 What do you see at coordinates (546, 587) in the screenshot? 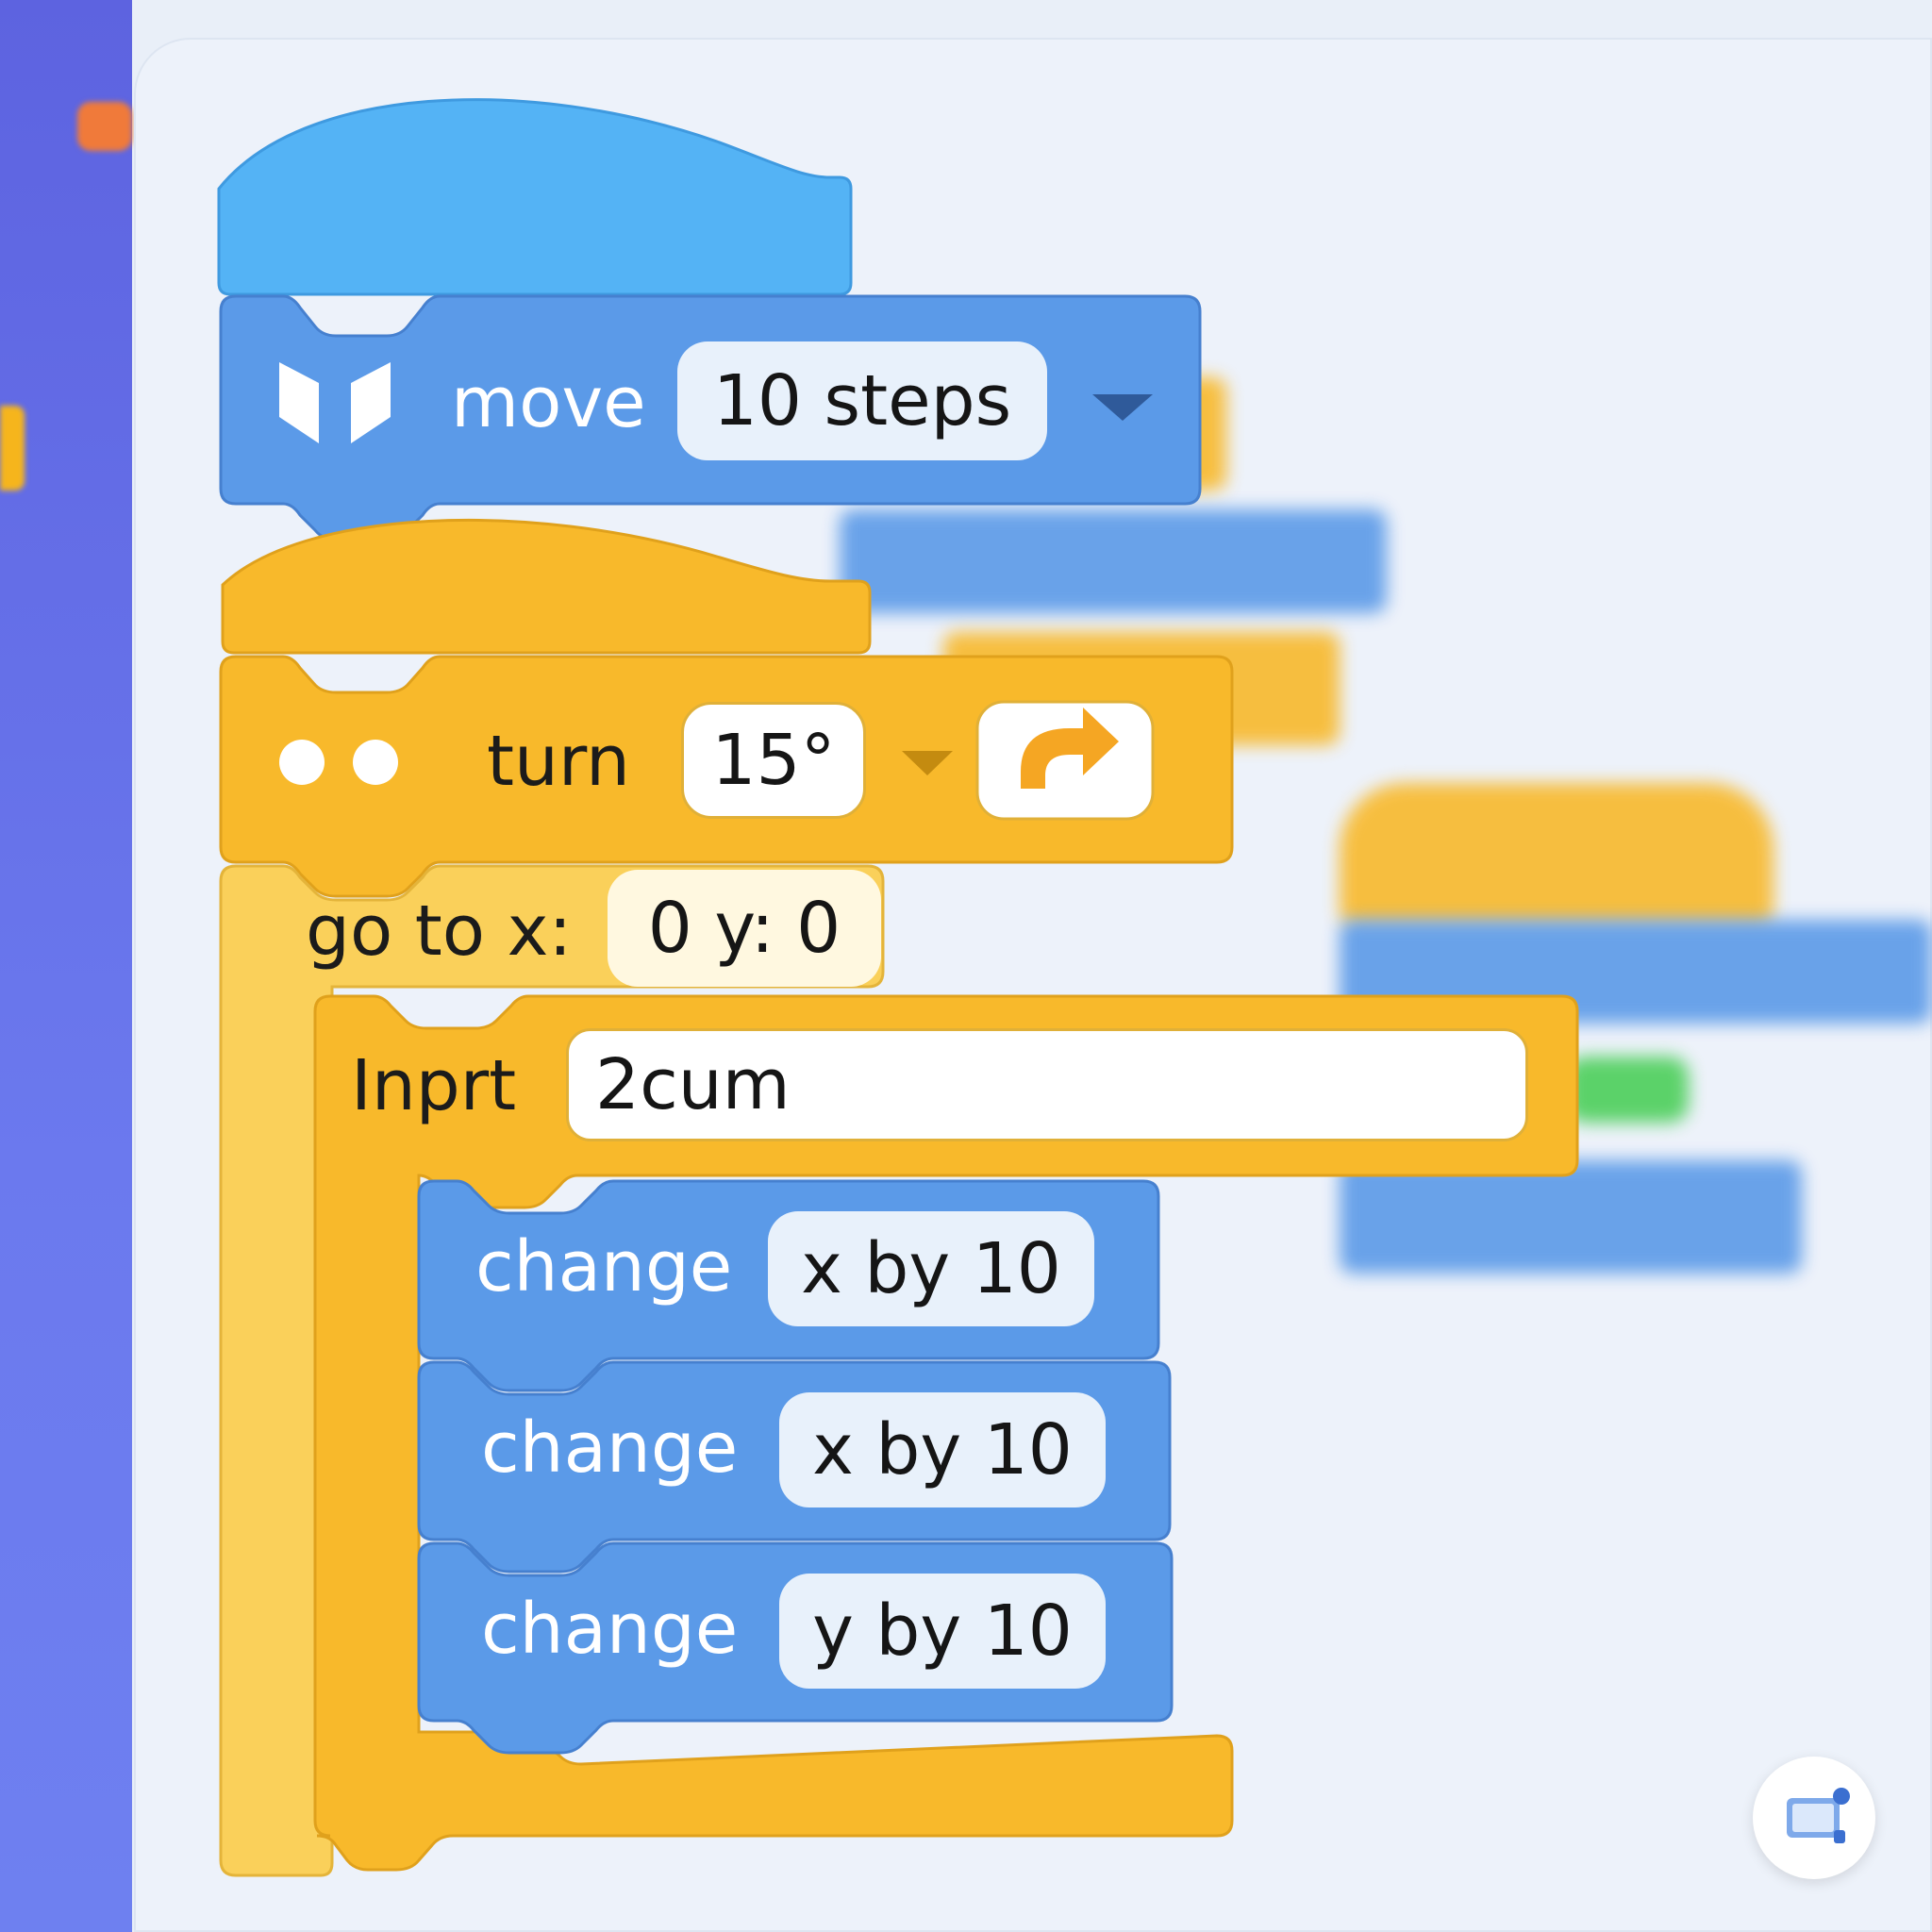
I see `hat-block-yellow` at bounding box center [546, 587].